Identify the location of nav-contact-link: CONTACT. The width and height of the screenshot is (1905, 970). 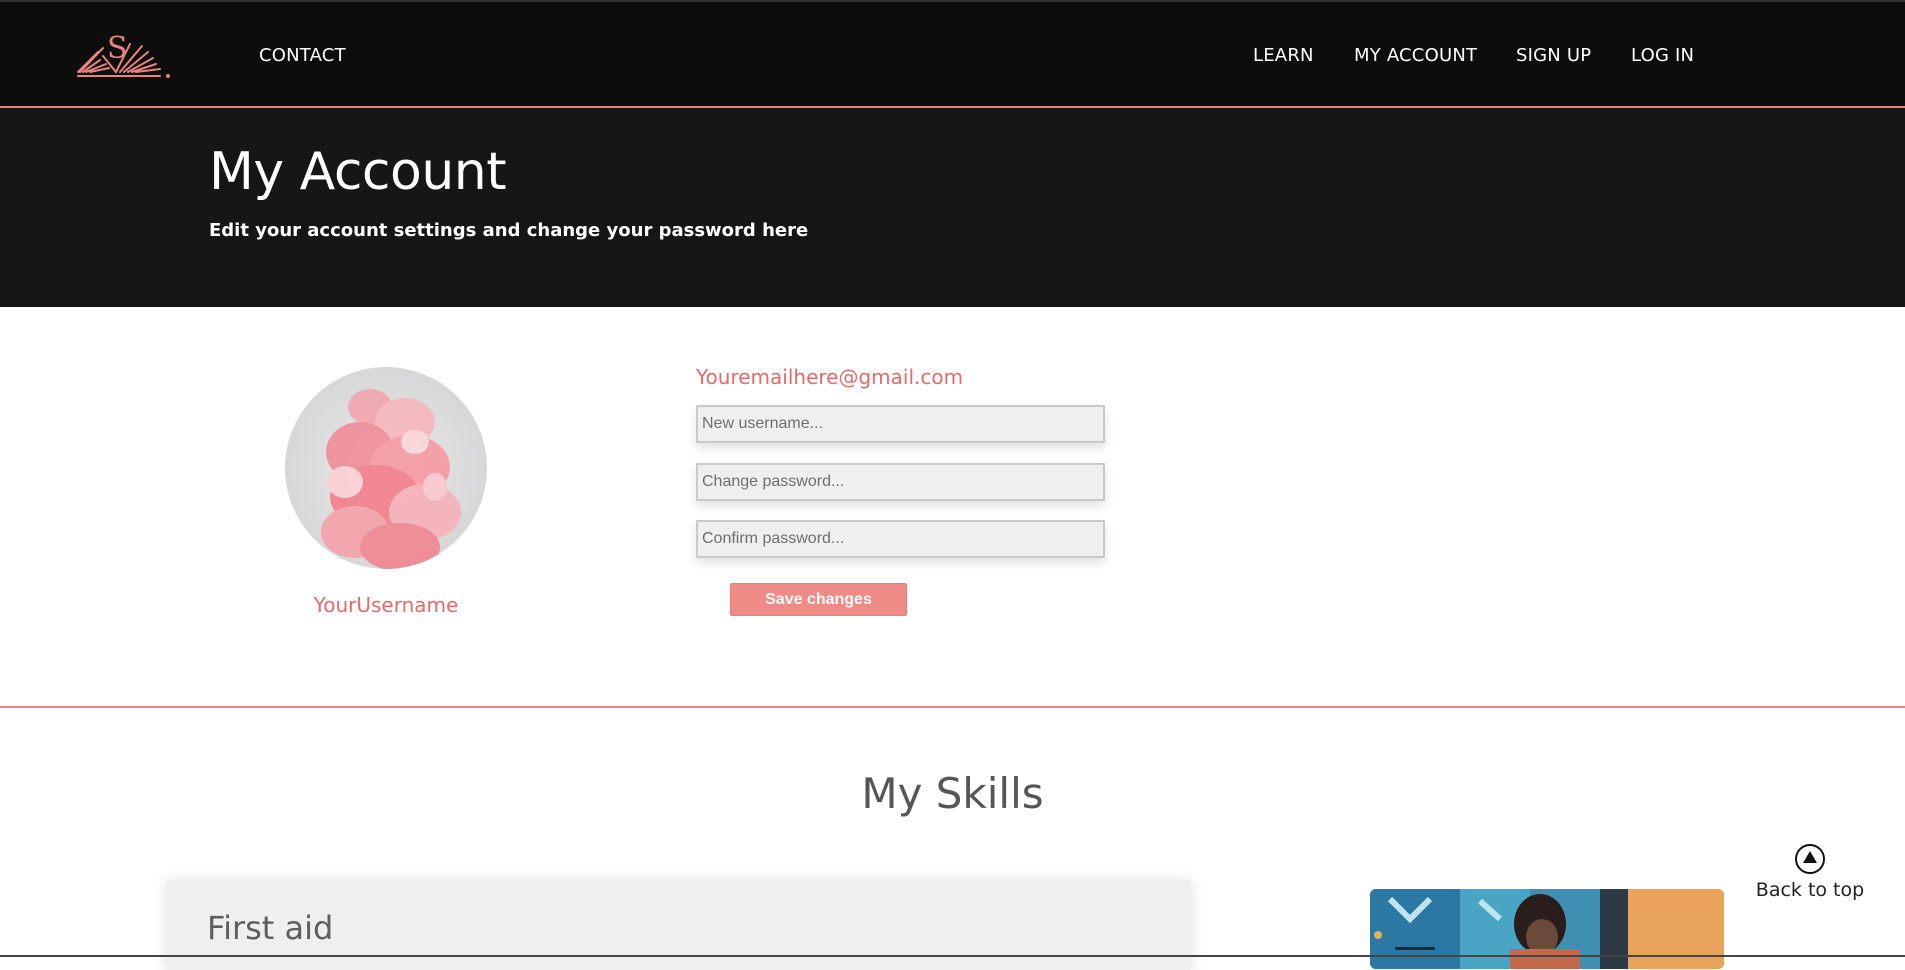
(302, 56).